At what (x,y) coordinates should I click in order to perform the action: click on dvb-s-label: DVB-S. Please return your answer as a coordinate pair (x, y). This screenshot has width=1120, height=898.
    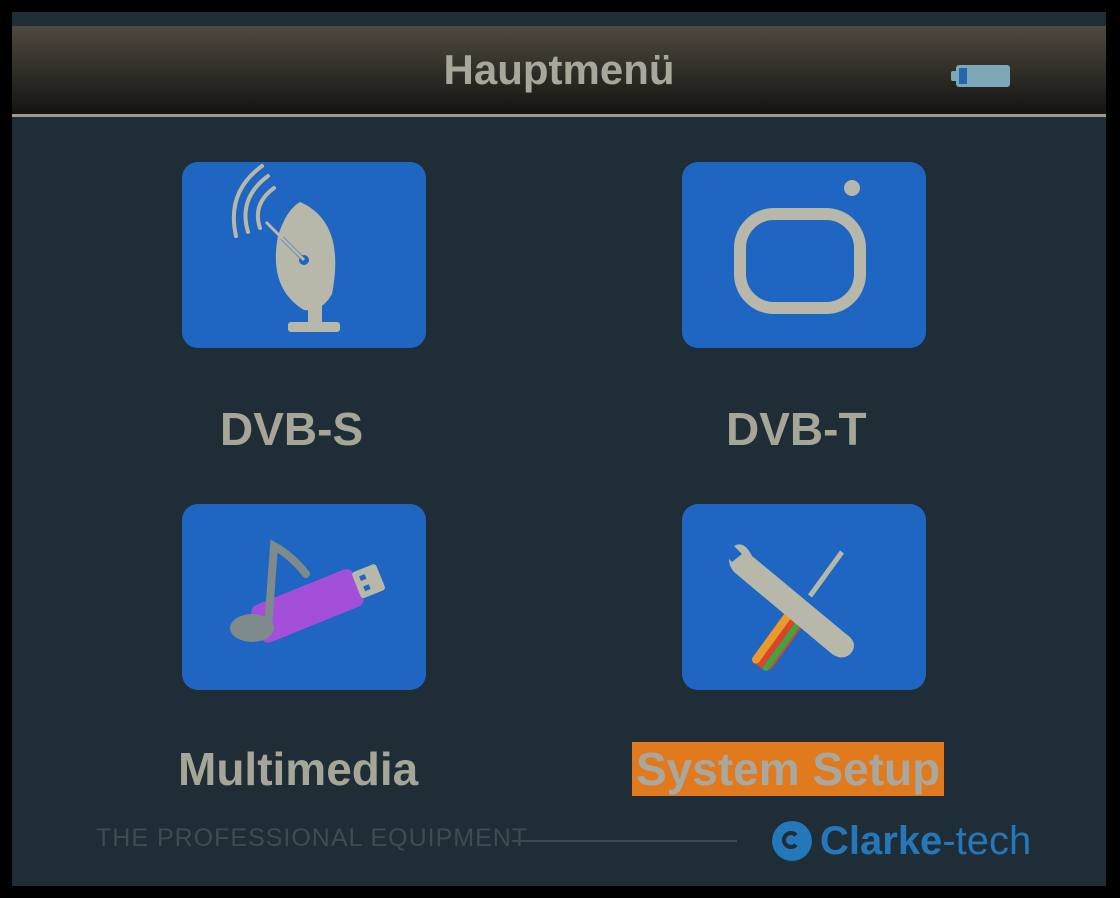
    Looking at the image, I should click on (291, 429).